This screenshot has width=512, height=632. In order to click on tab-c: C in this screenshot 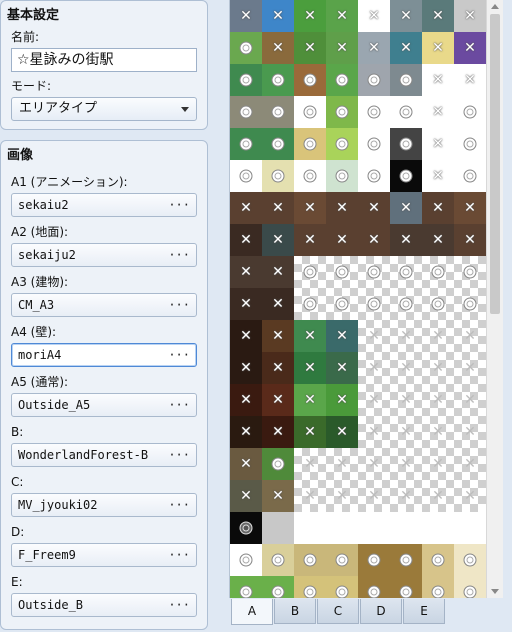, I will do `click(338, 611)`.